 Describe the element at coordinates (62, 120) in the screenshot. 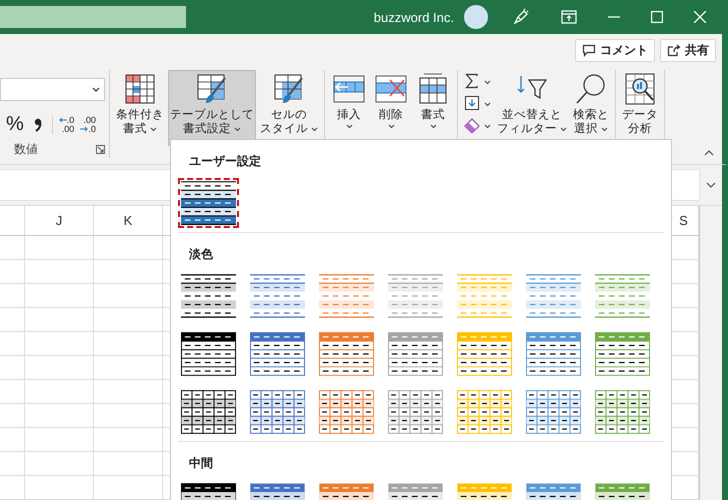

I see `left-arrow-icon` at that location.